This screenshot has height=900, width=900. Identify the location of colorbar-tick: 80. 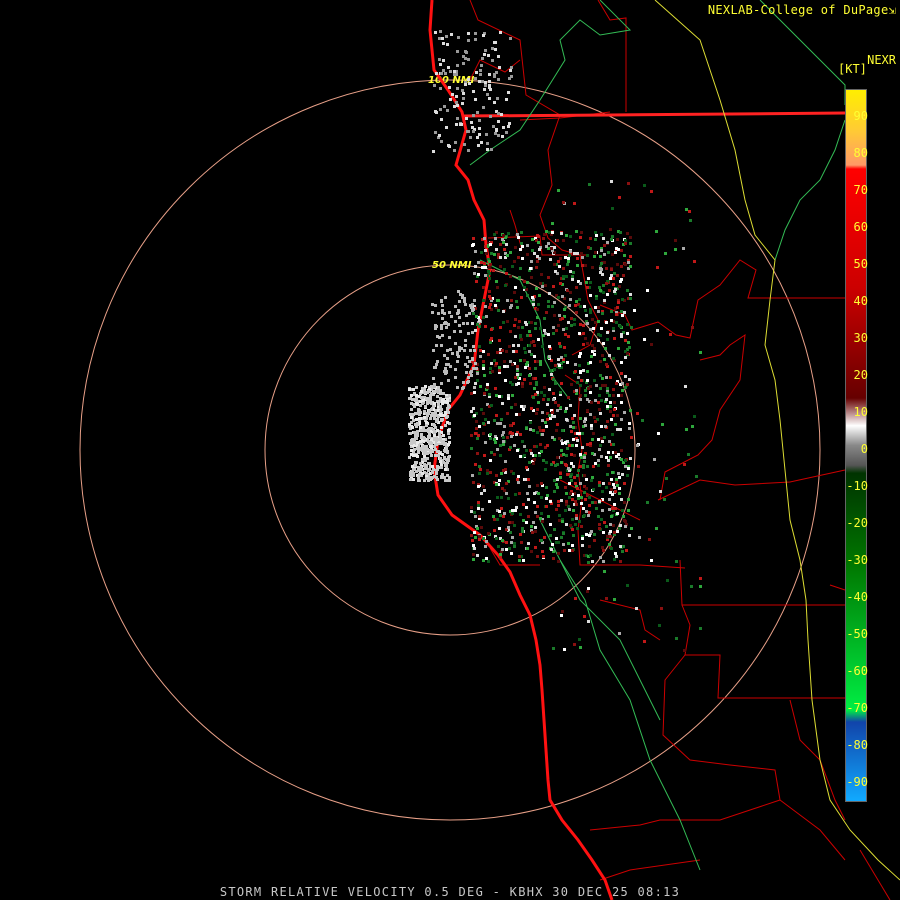
(860, 153).